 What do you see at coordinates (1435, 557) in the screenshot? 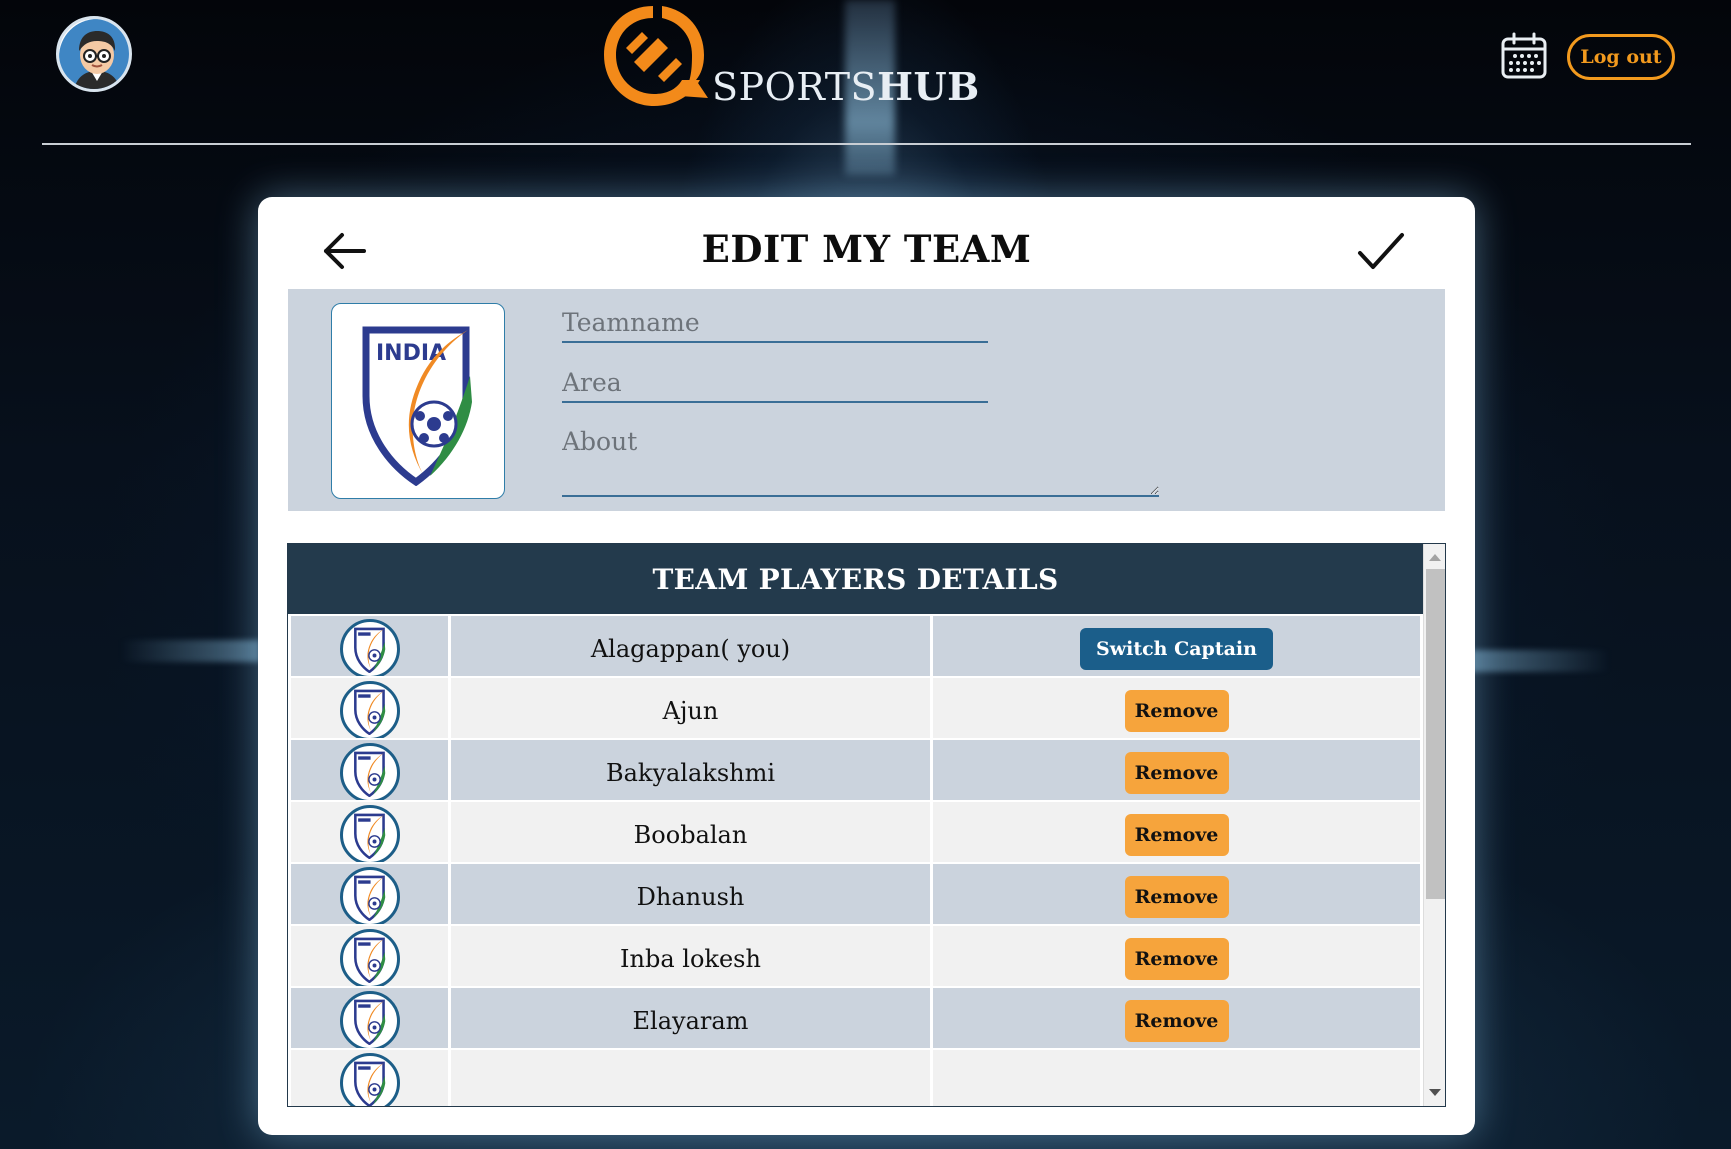
I see `scroll-up-arrow-icon` at bounding box center [1435, 557].